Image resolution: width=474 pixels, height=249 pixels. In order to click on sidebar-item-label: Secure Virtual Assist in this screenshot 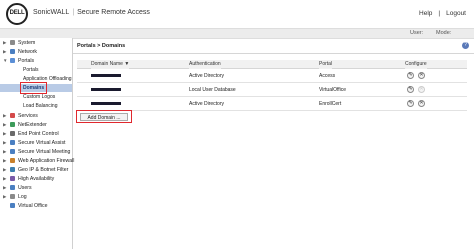, I will do `click(42, 143)`.